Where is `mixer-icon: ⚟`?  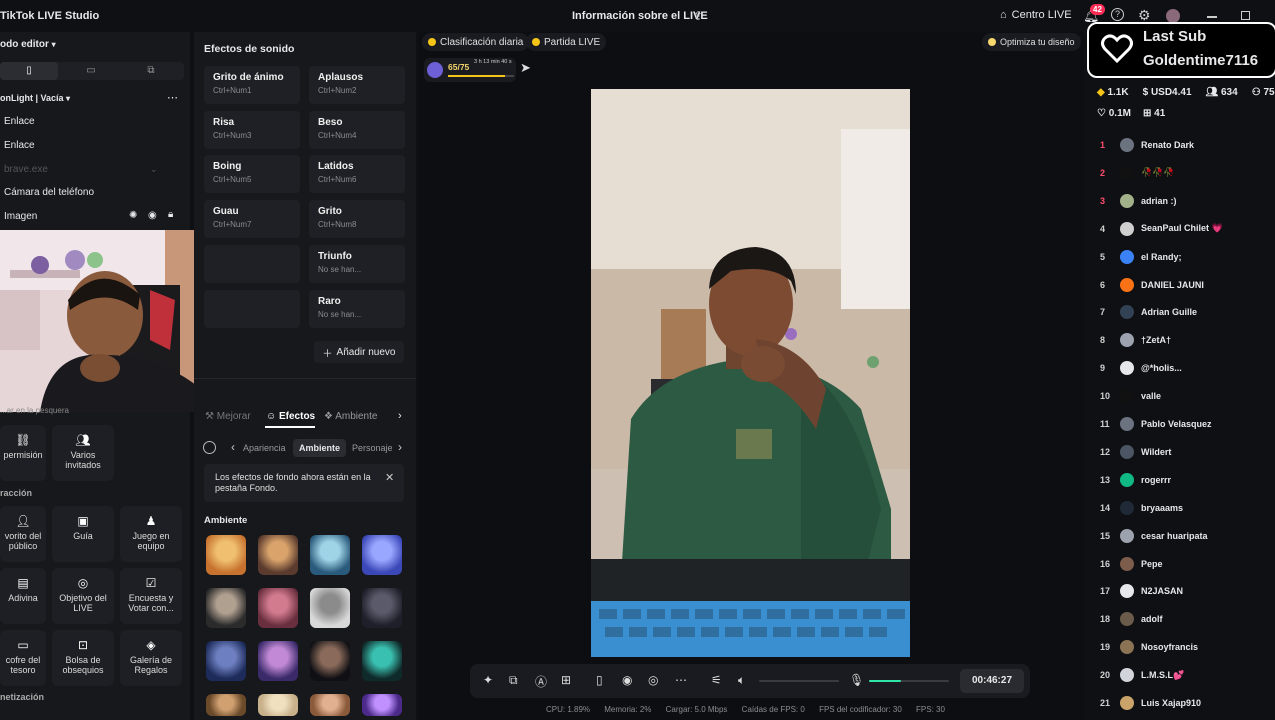
mixer-icon: ⚟ is located at coordinates (716, 680).